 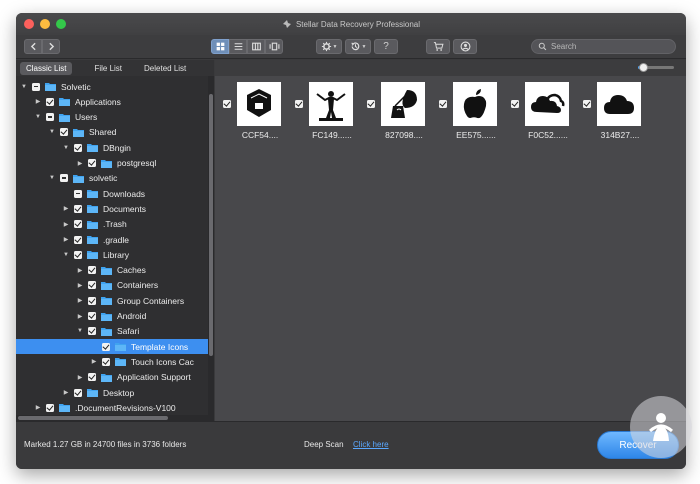 I want to click on forward-button, so click(x=51, y=46).